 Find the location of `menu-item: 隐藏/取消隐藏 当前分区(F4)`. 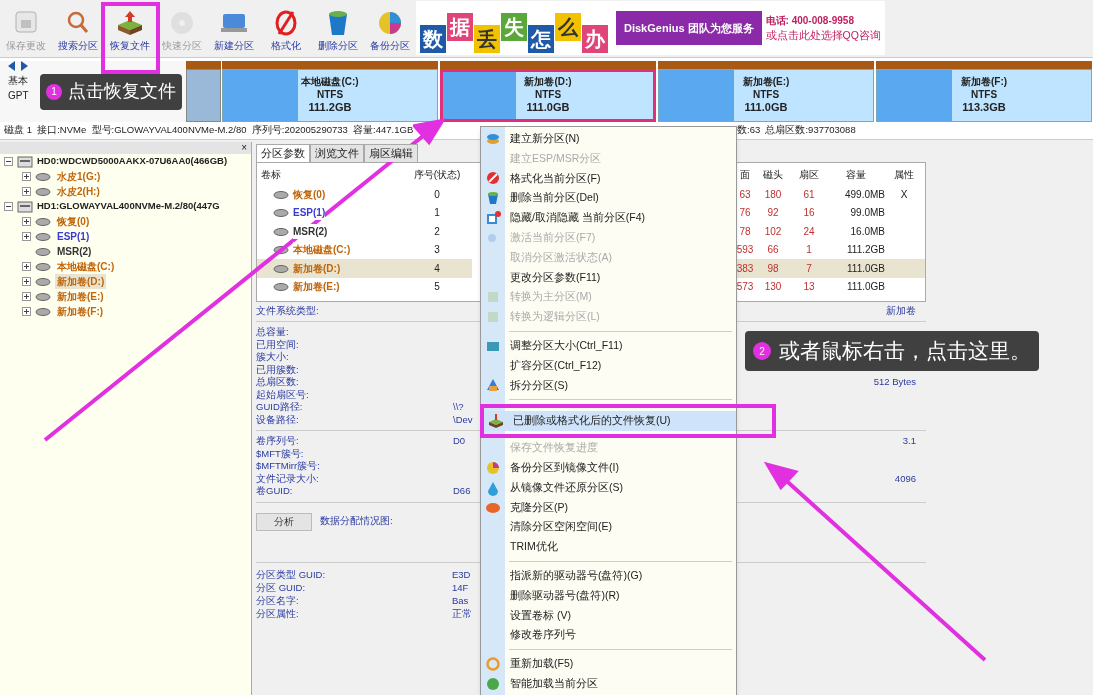

menu-item: 隐藏/取消隐藏 当前分区(F4) is located at coordinates (608, 218).